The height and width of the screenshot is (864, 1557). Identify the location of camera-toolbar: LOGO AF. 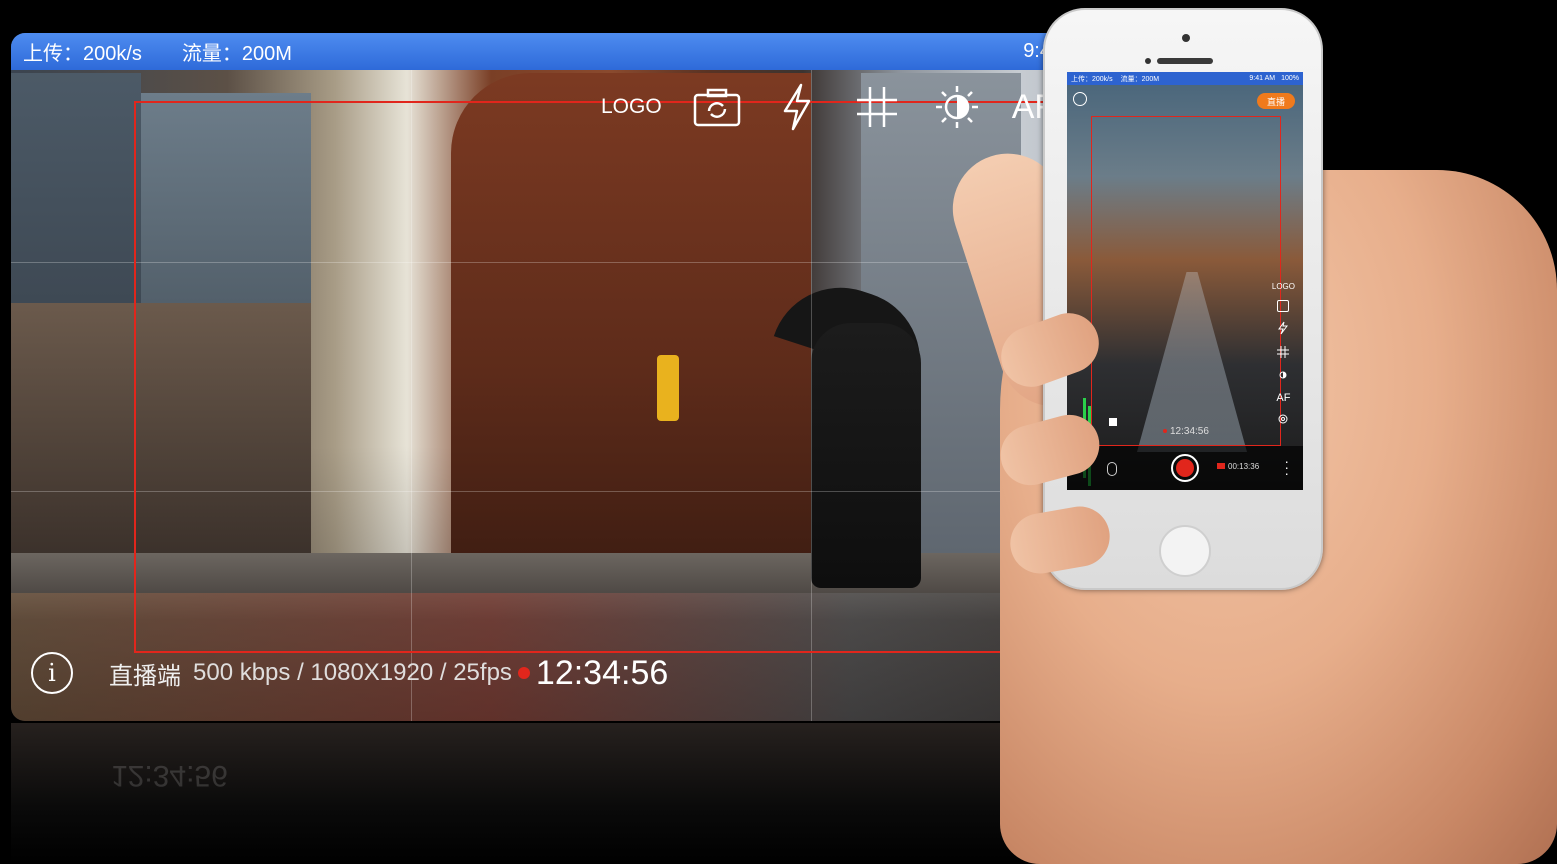
(828, 107).